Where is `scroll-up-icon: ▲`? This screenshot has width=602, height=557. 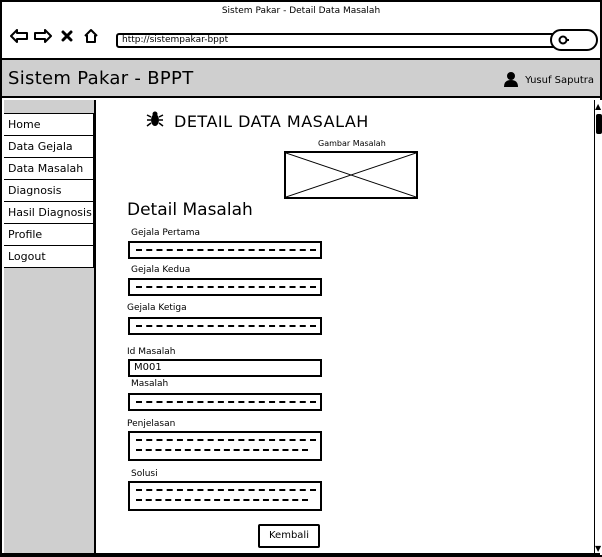
scroll-up-icon: ▲ is located at coordinates (598, 106).